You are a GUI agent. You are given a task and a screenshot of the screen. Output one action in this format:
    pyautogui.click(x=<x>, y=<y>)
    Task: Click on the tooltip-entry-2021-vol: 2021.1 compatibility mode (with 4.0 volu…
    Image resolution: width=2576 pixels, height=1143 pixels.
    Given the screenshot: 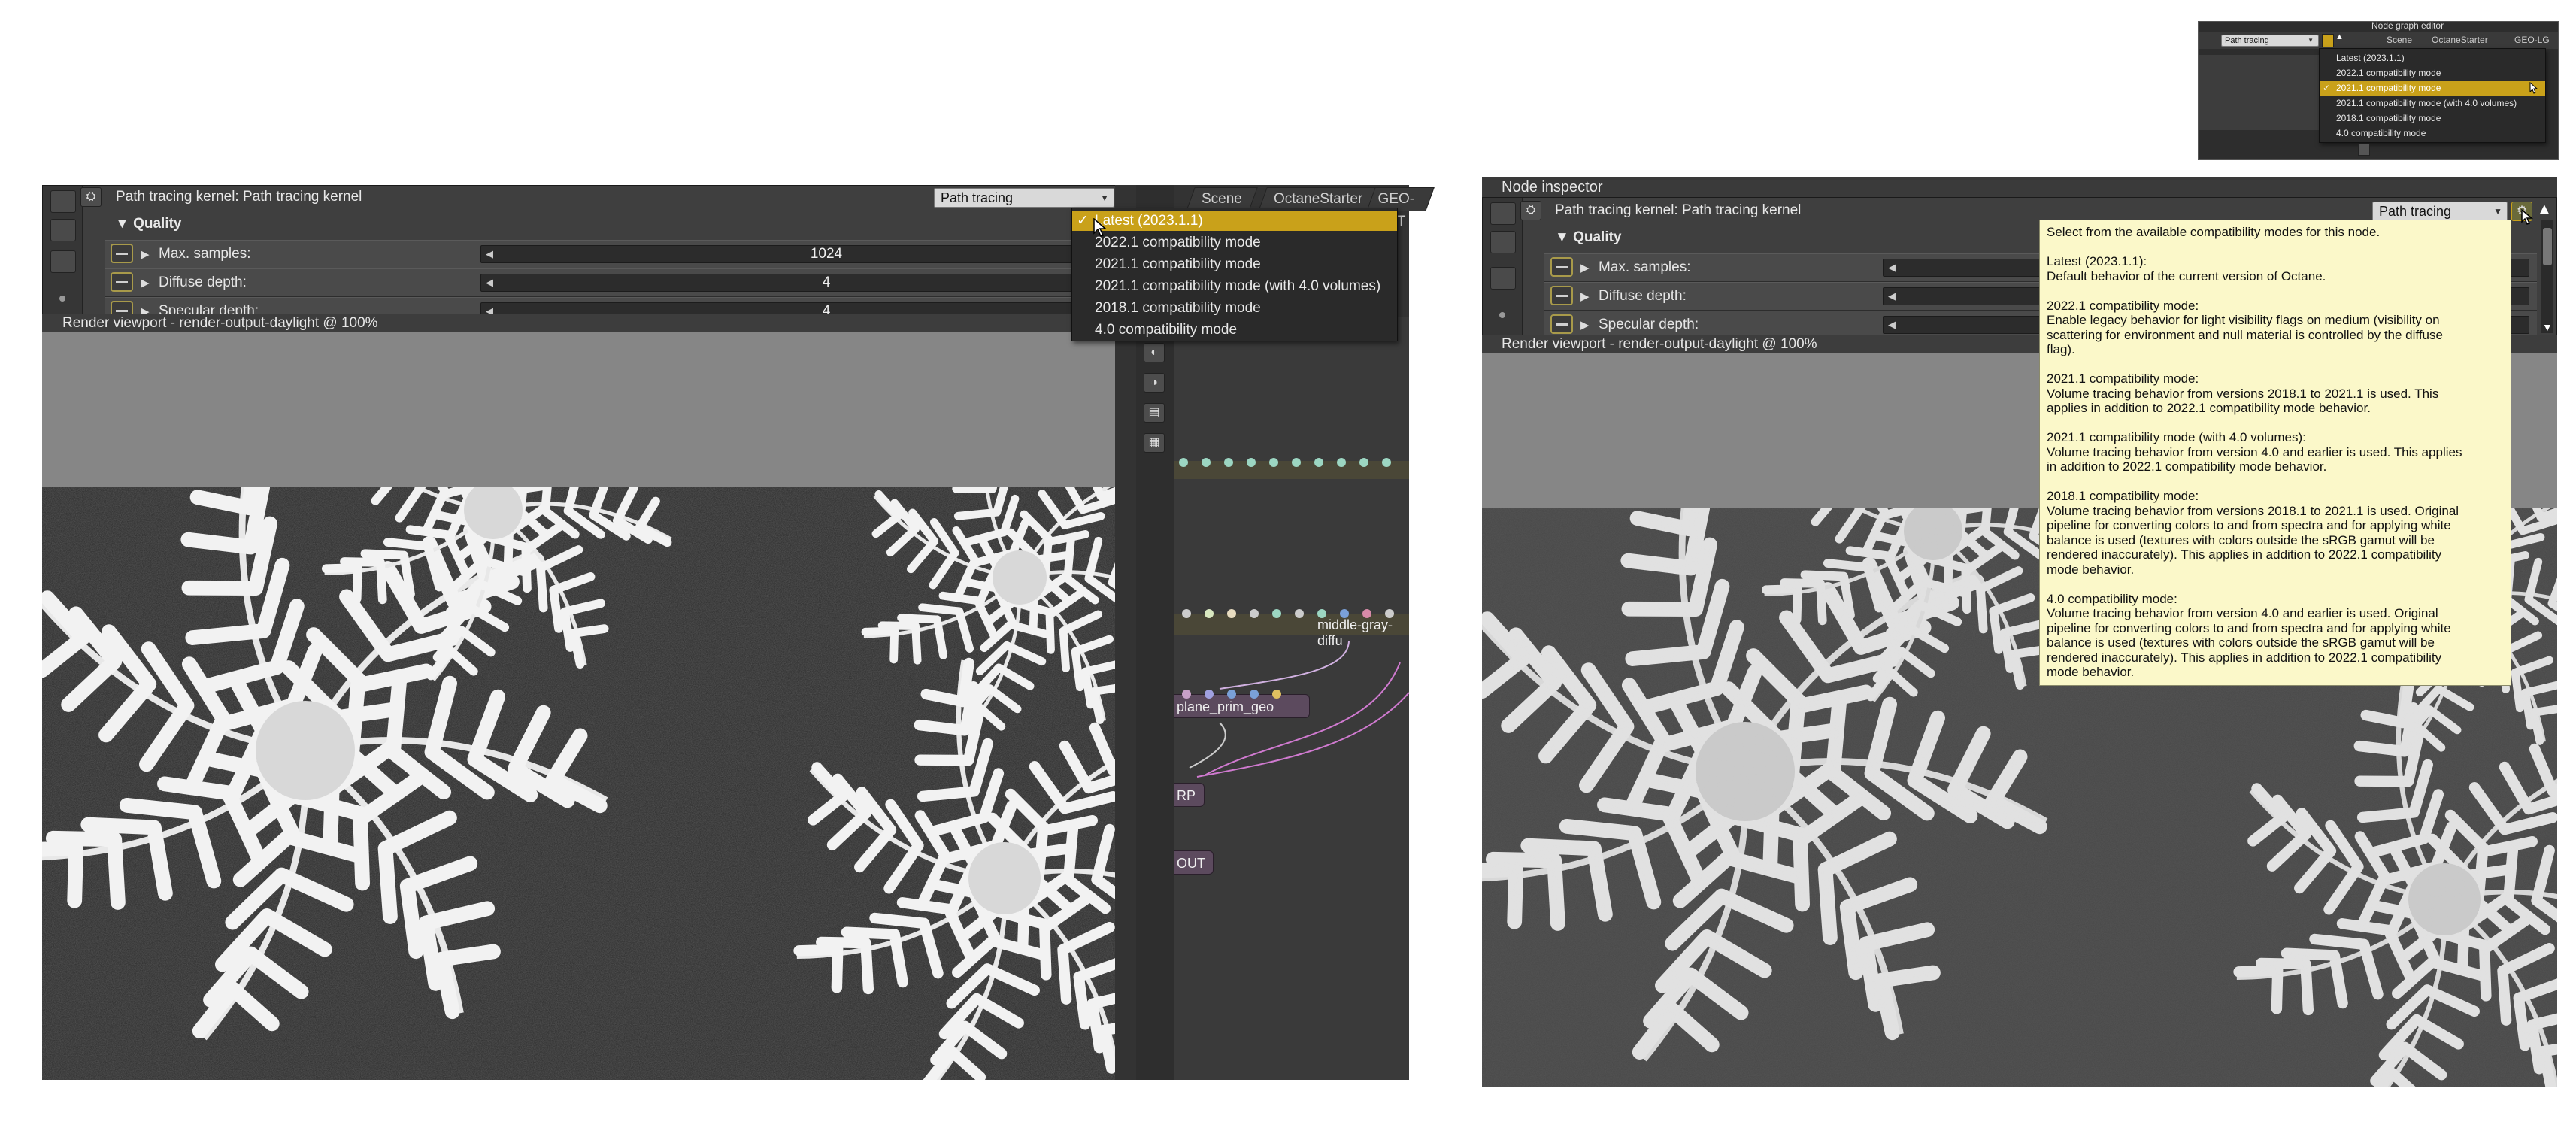 What is the action you would take?
    pyautogui.click(x=2254, y=452)
    